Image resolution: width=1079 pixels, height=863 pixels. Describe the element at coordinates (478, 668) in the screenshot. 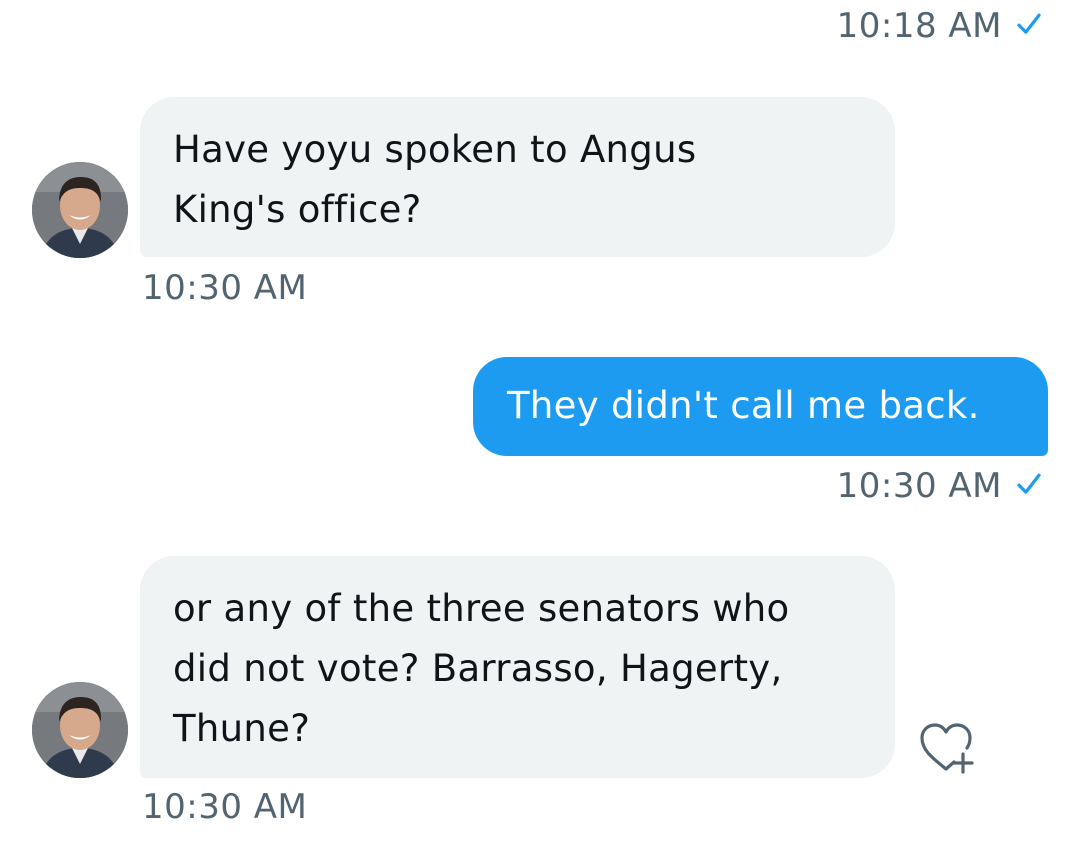

I see `message-text-line: did not vote? Barrasso, Hagerty,` at that location.